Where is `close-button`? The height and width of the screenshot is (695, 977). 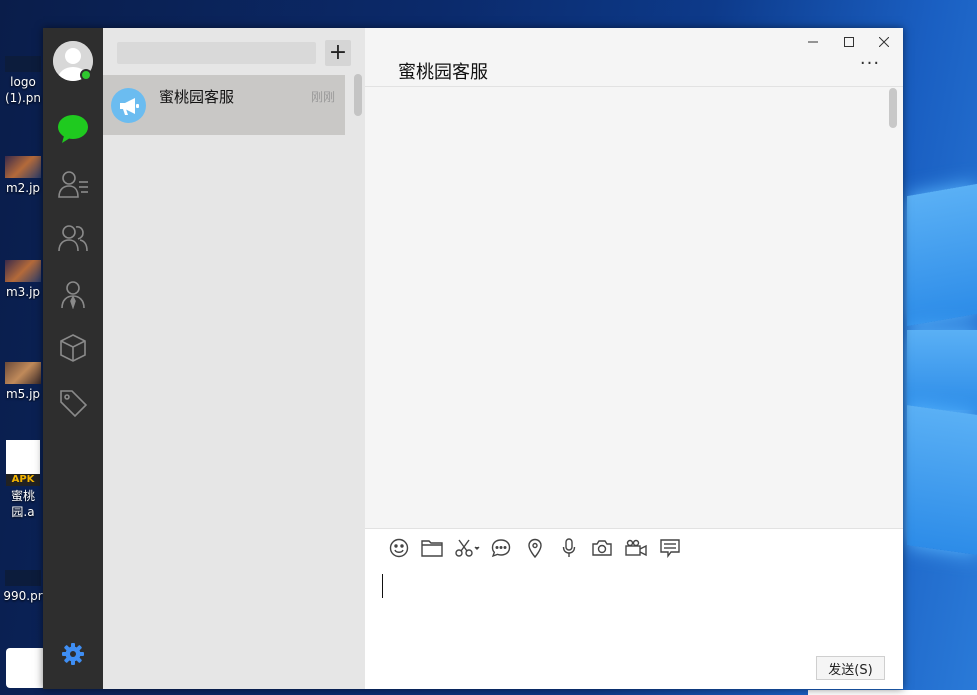 close-button is located at coordinates (884, 42).